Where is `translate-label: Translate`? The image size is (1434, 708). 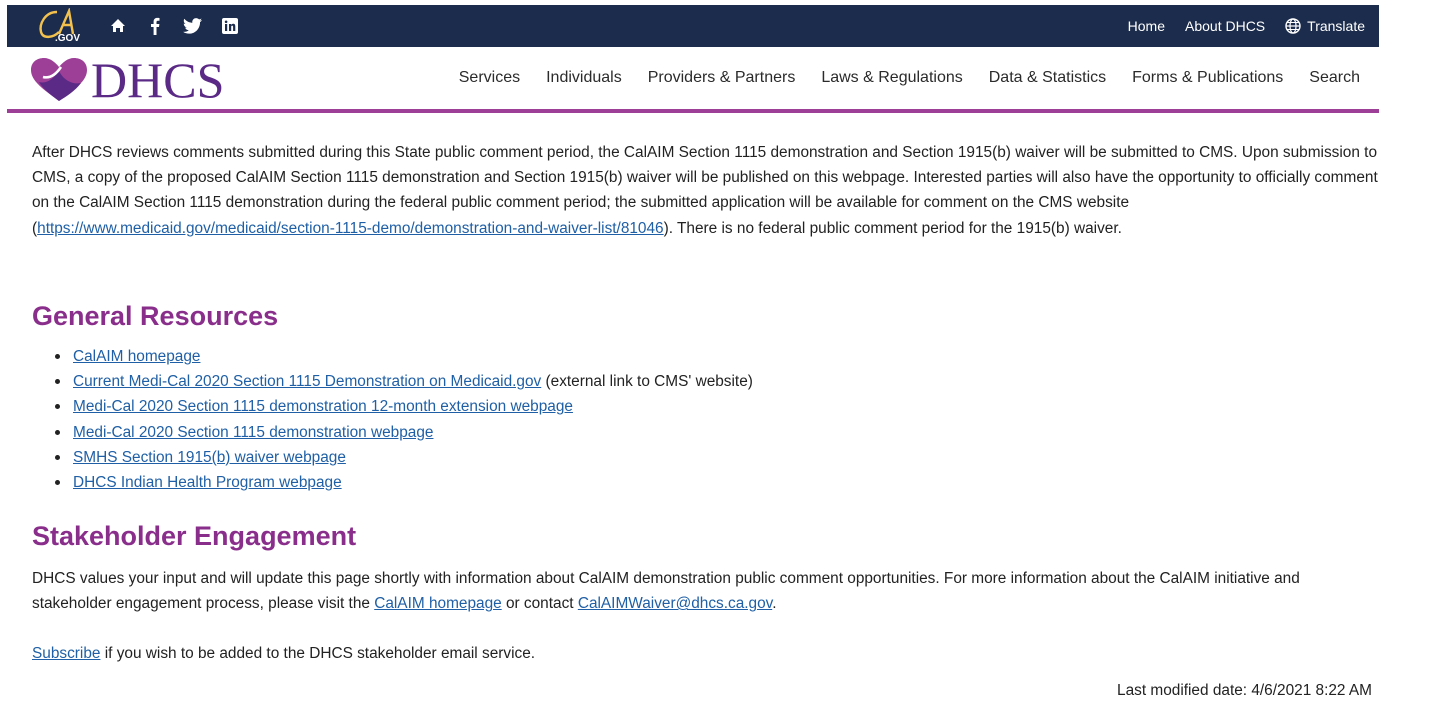
translate-label: Translate is located at coordinates (1336, 26).